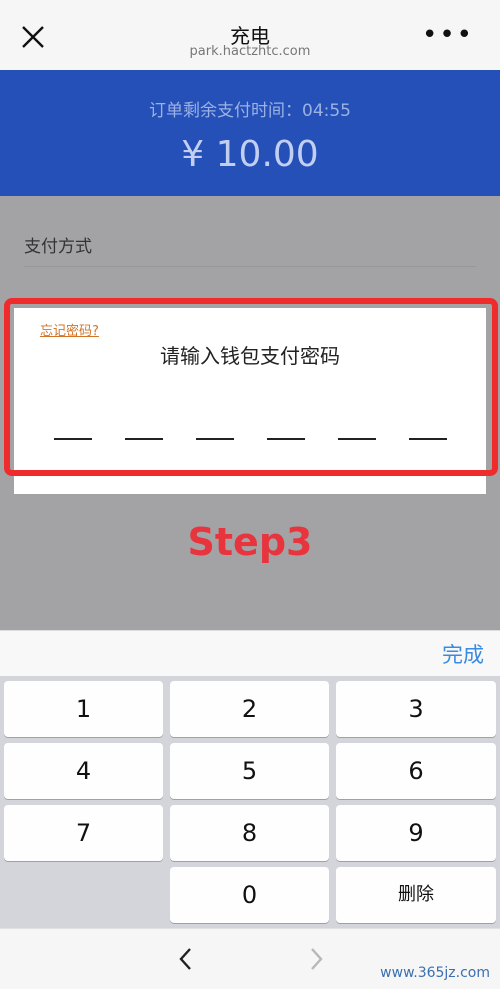 The width and height of the screenshot is (500, 989). What do you see at coordinates (416, 771) in the screenshot?
I see `key-6: 6` at bounding box center [416, 771].